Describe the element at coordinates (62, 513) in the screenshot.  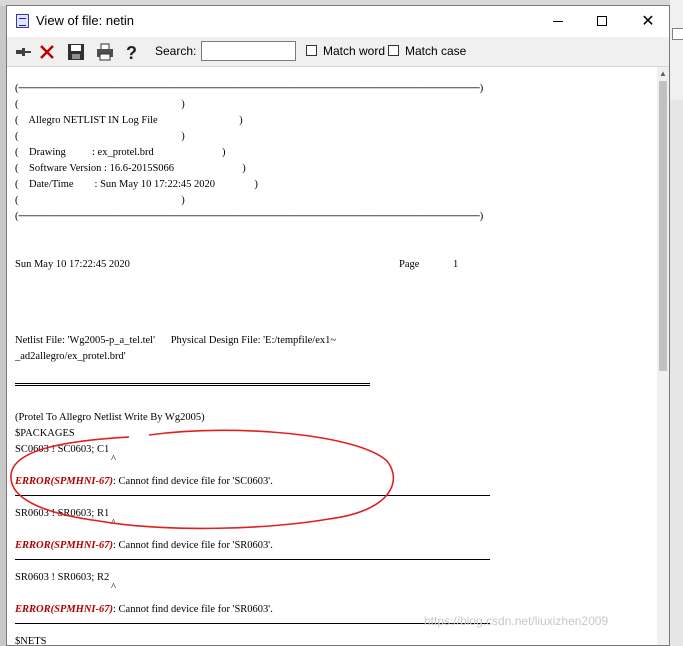
I see `package-line: SR0603 ! SR0603; R1` at that location.